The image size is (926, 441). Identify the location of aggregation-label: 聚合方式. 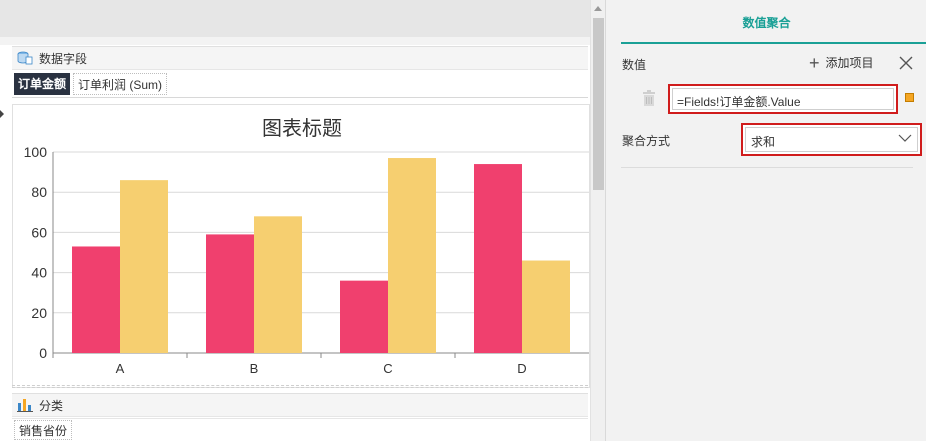
(646, 141).